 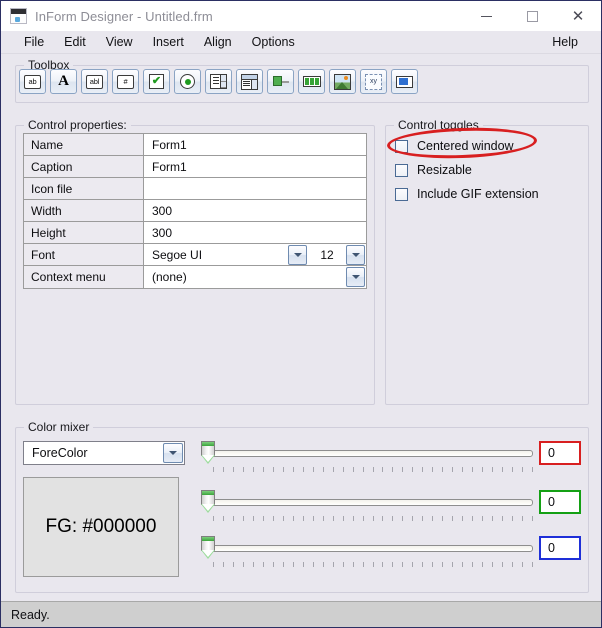 What do you see at coordinates (84, 144) in the screenshot?
I see `property-label-name: Name` at bounding box center [84, 144].